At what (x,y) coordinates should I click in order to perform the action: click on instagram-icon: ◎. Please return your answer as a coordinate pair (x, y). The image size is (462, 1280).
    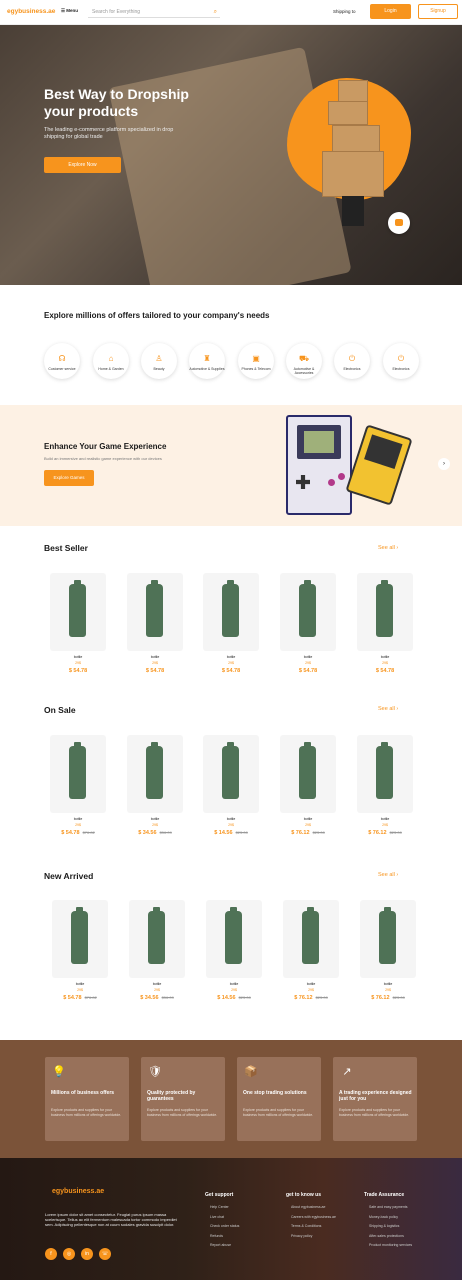
    Looking at the image, I should click on (69, 1254).